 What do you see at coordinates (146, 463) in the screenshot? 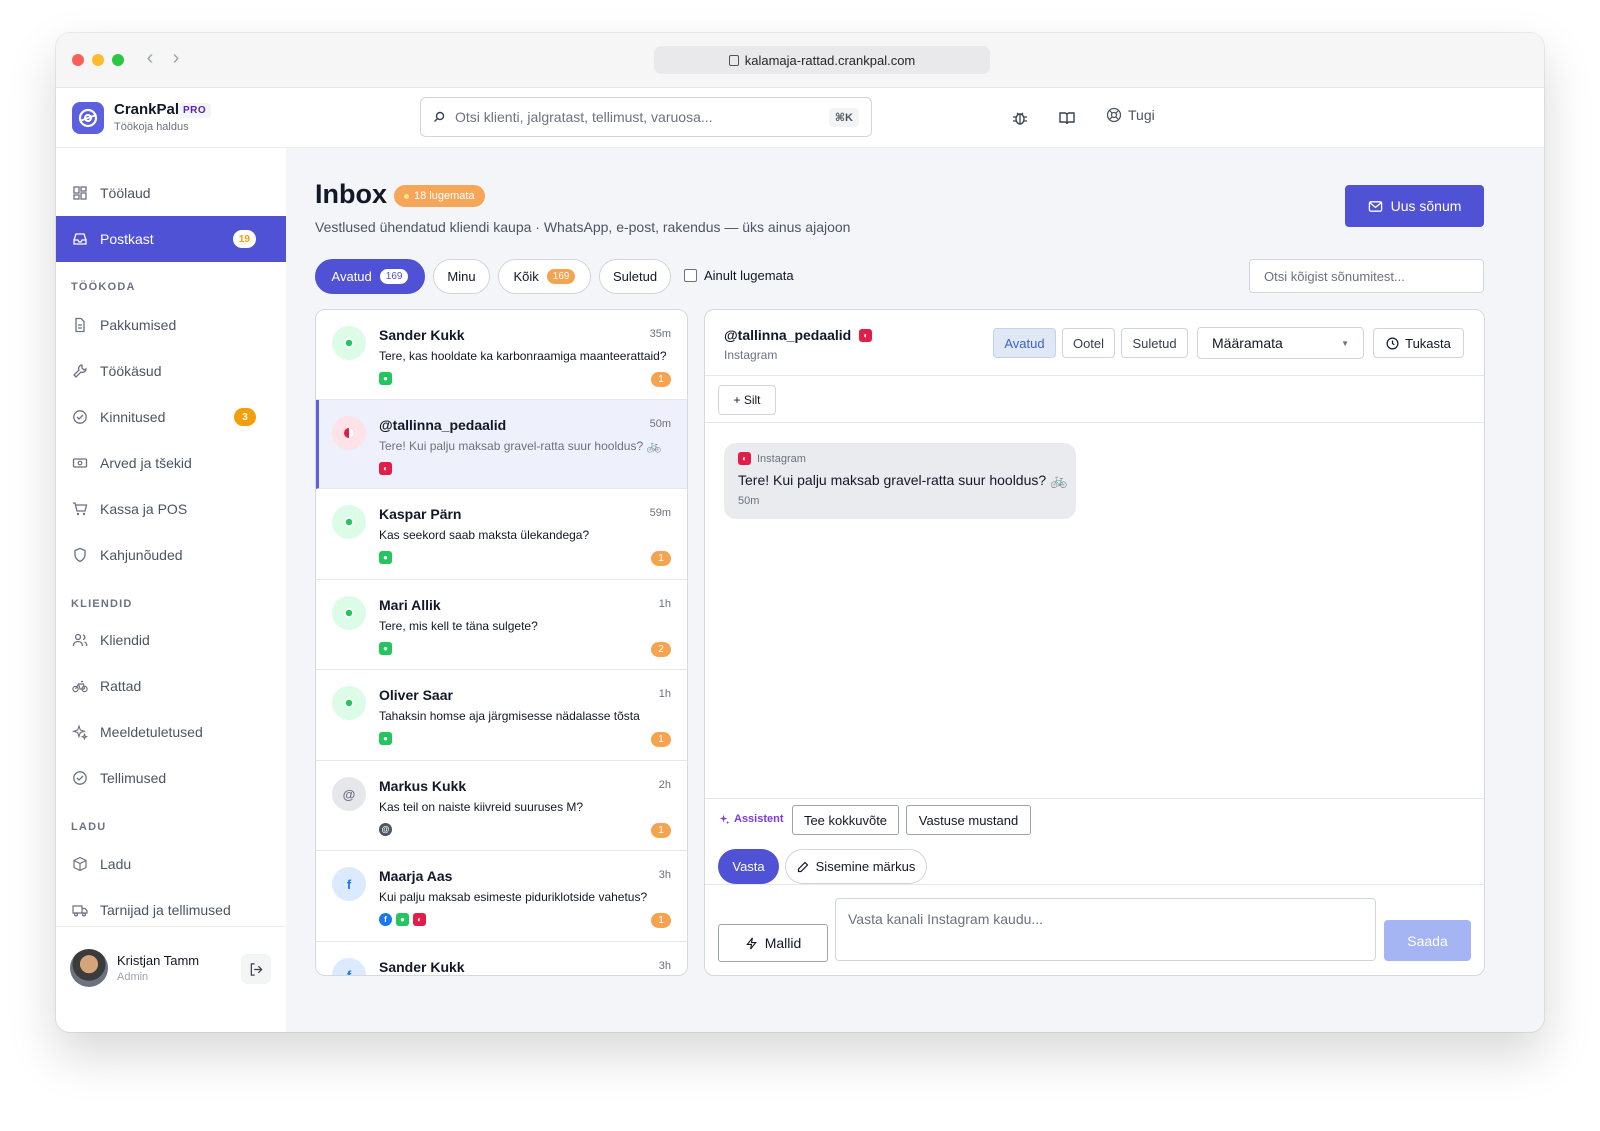
I see `sidebar-item-label: Arved ja tšekid` at bounding box center [146, 463].